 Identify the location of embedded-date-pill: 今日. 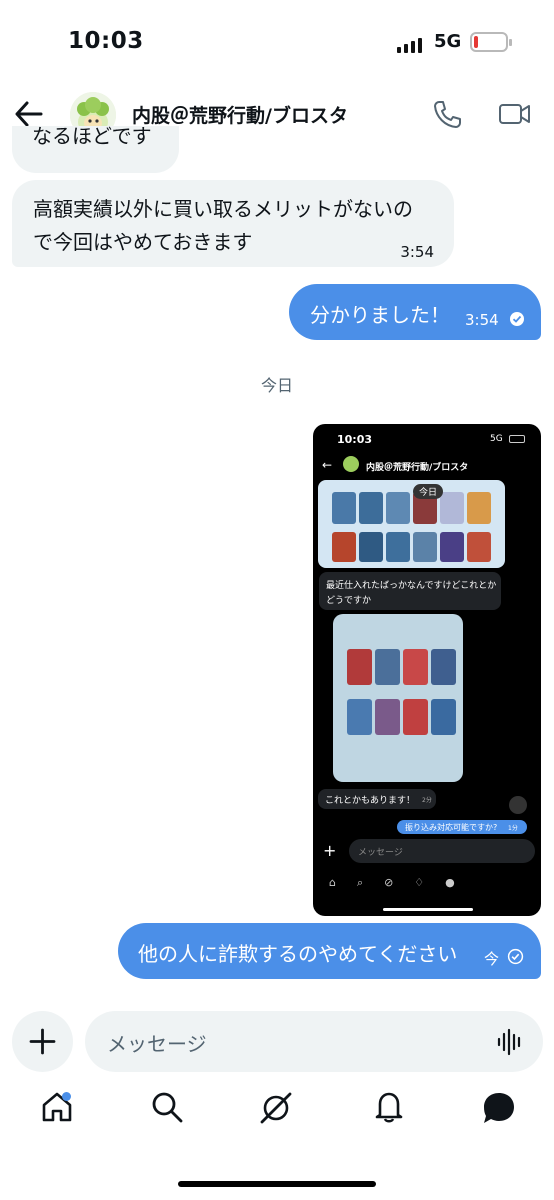
(428, 491).